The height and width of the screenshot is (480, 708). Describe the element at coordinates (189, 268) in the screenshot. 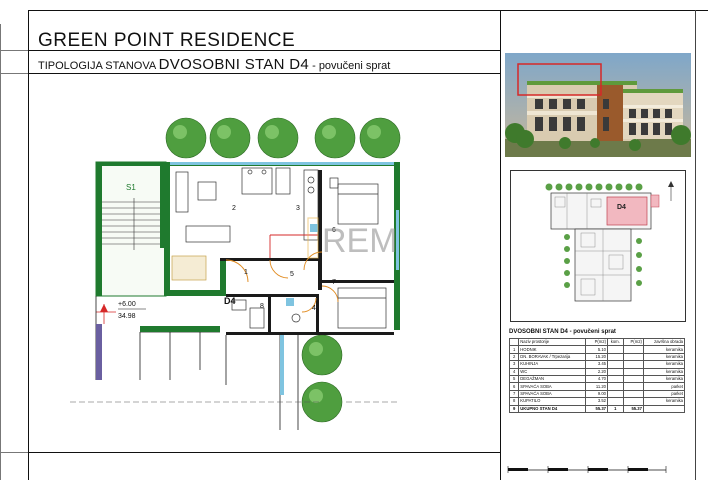

I see `storage-box` at that location.